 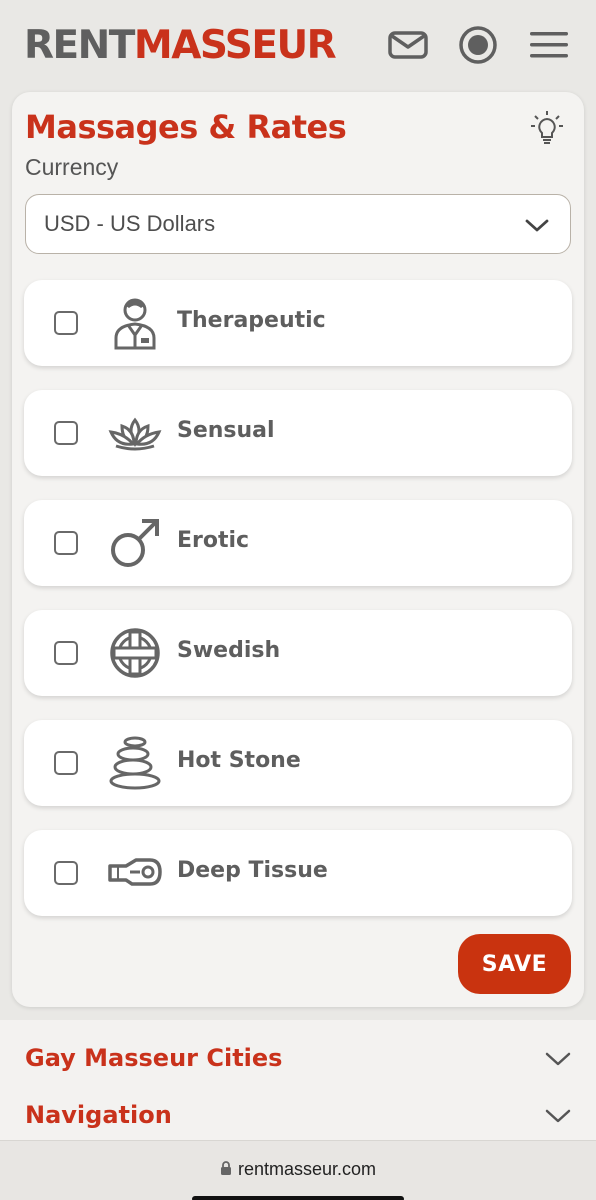 What do you see at coordinates (251, 320) in the screenshot?
I see `massage-type-label: Therapeutic` at bounding box center [251, 320].